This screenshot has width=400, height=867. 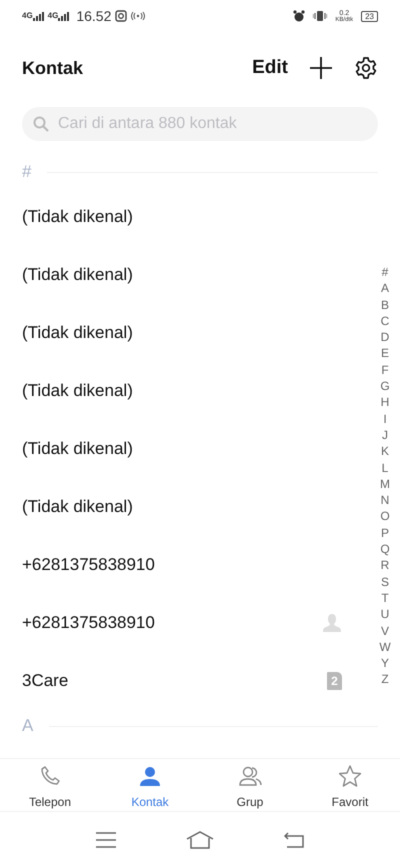 What do you see at coordinates (385, 598) in the screenshot?
I see `index-letter: T` at bounding box center [385, 598].